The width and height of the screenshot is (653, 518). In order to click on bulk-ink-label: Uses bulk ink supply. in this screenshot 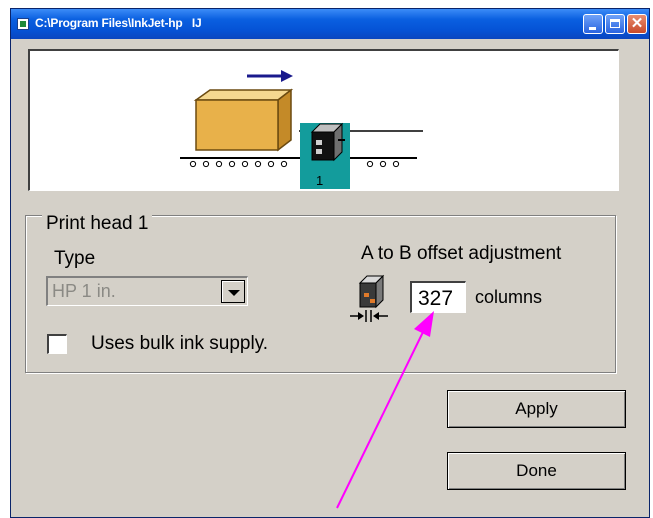, I will do `click(180, 343)`.